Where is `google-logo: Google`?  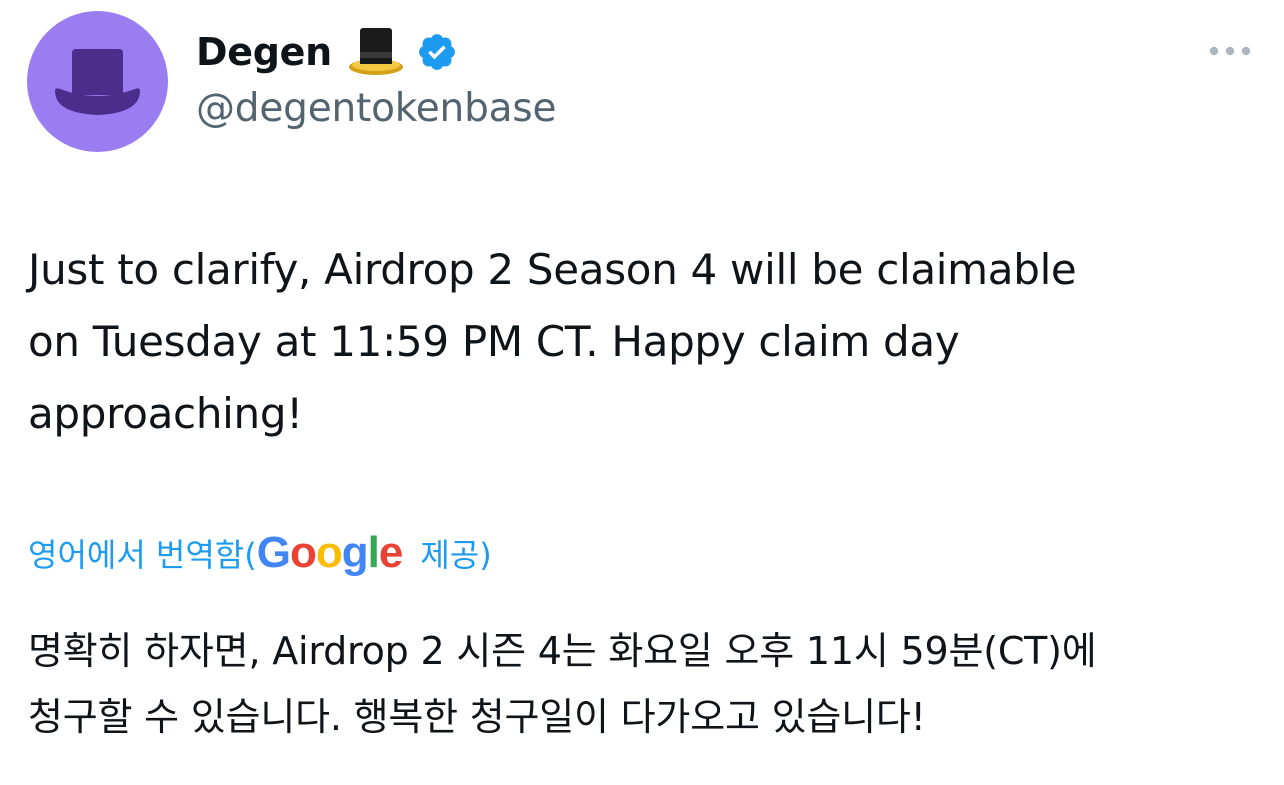 google-logo: Google is located at coordinates (330, 552).